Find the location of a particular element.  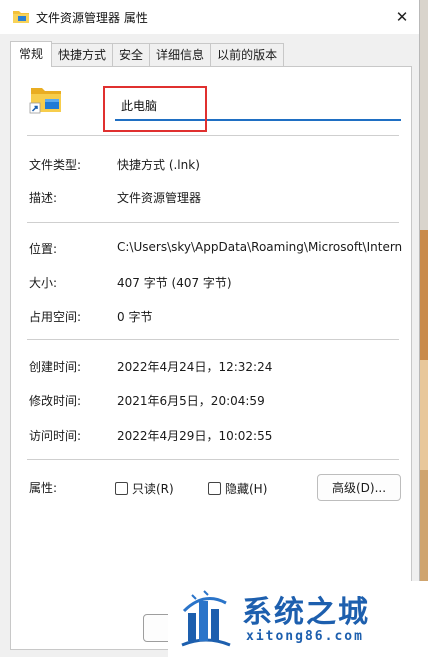

hidden-label: 隐藏(H) is located at coordinates (246, 489).